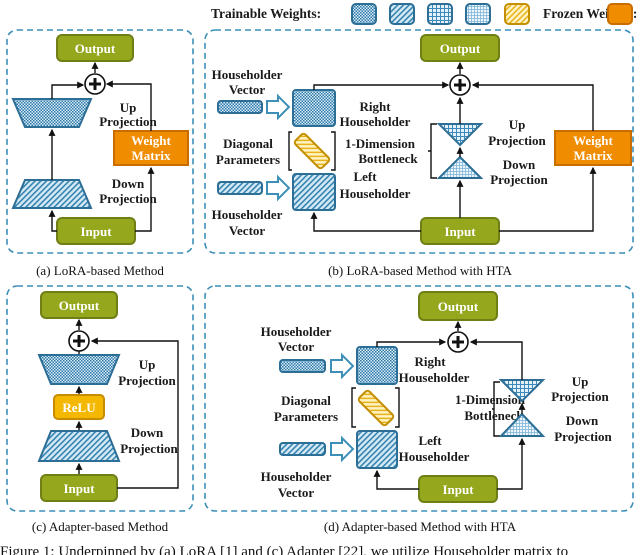  I want to click on panel-d-diagonal-parameters, so click(376, 408).